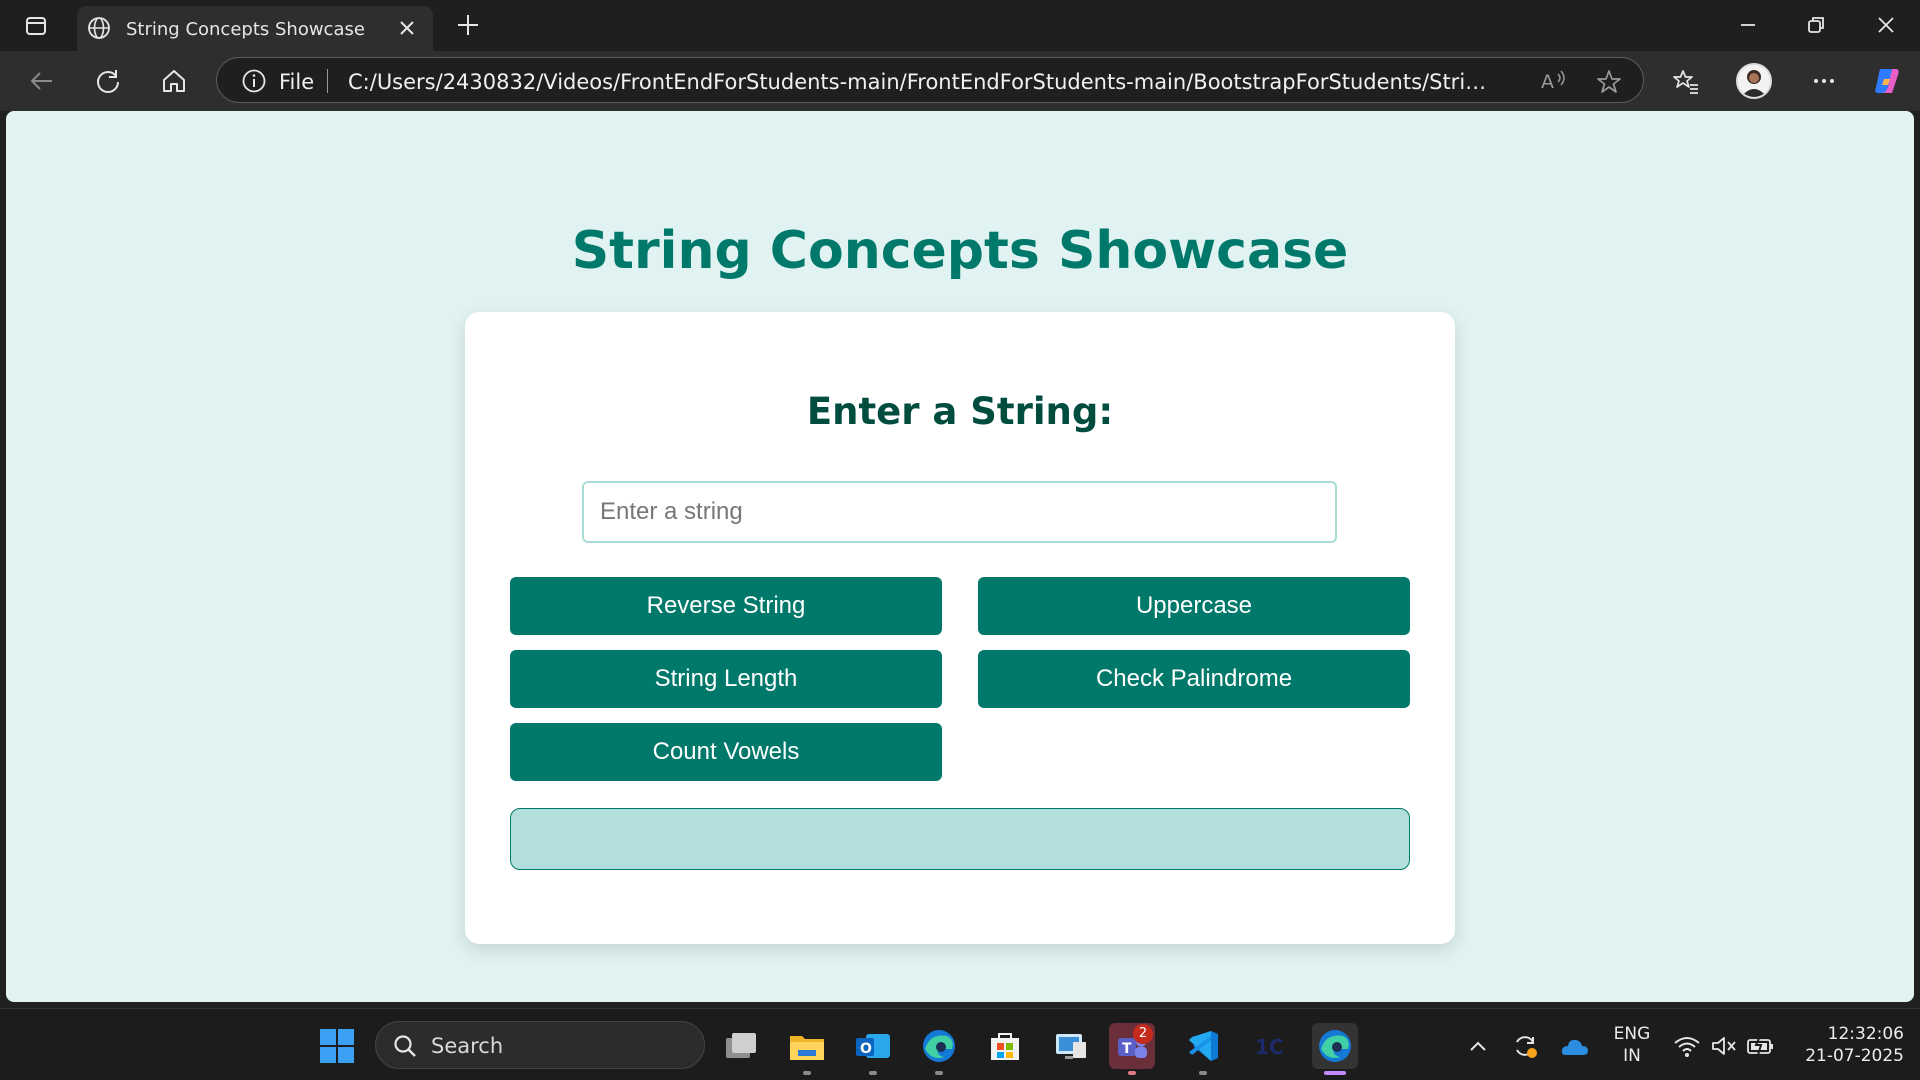 This screenshot has width=1920, height=1080. Describe the element at coordinates (726, 752) in the screenshot. I see `count-vowels-button: Count Vowels` at that location.